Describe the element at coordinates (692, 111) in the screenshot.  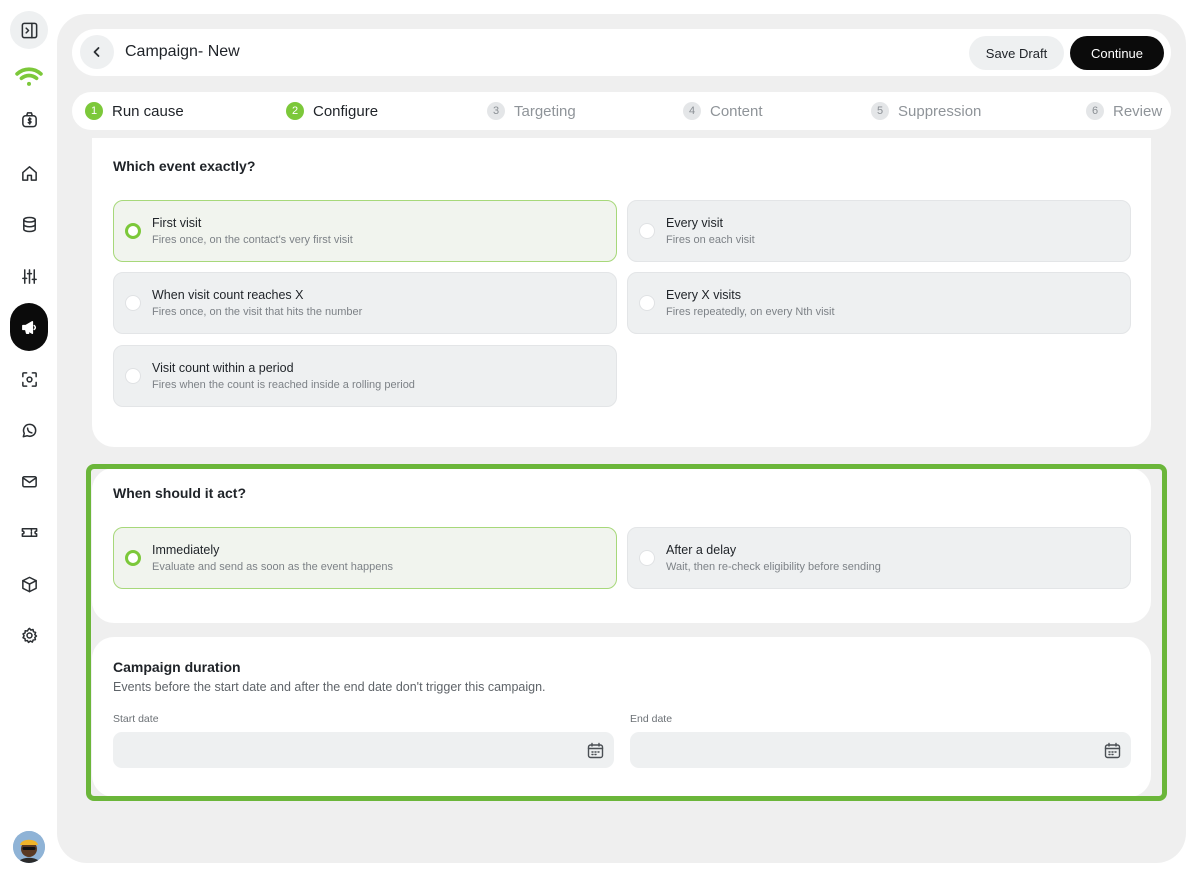
I see `step-number: 4` at that location.